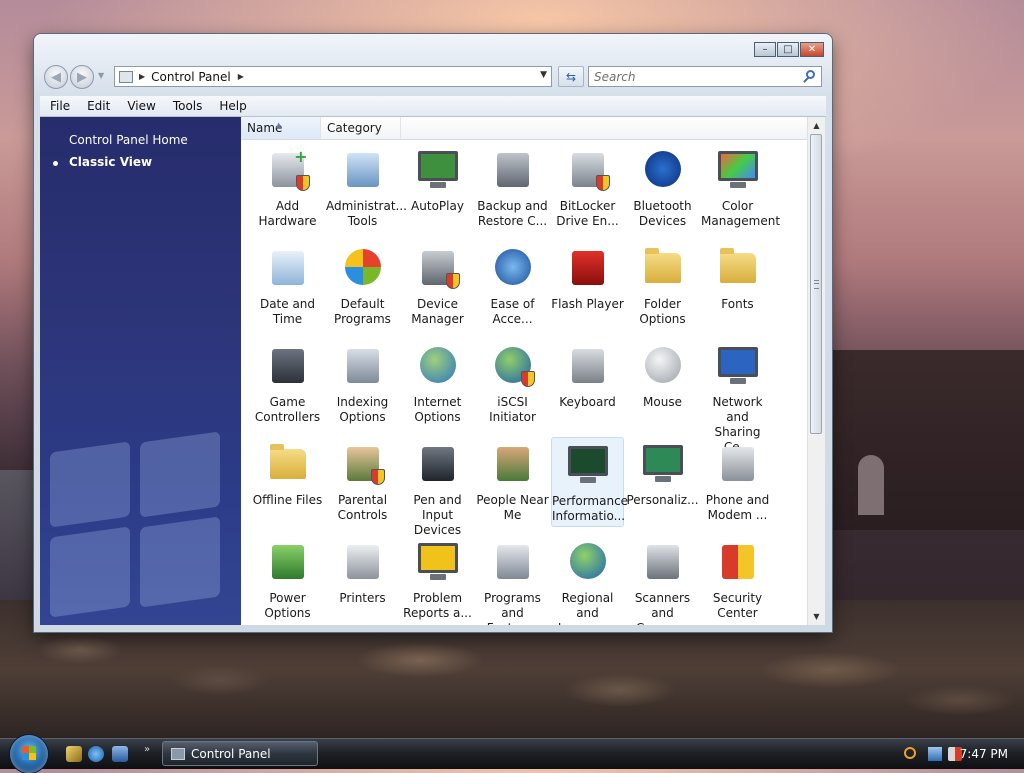 This screenshot has height=773, width=1024. What do you see at coordinates (587, 384) in the screenshot?
I see `cp-item-keyboard: Keyboard` at bounding box center [587, 384].